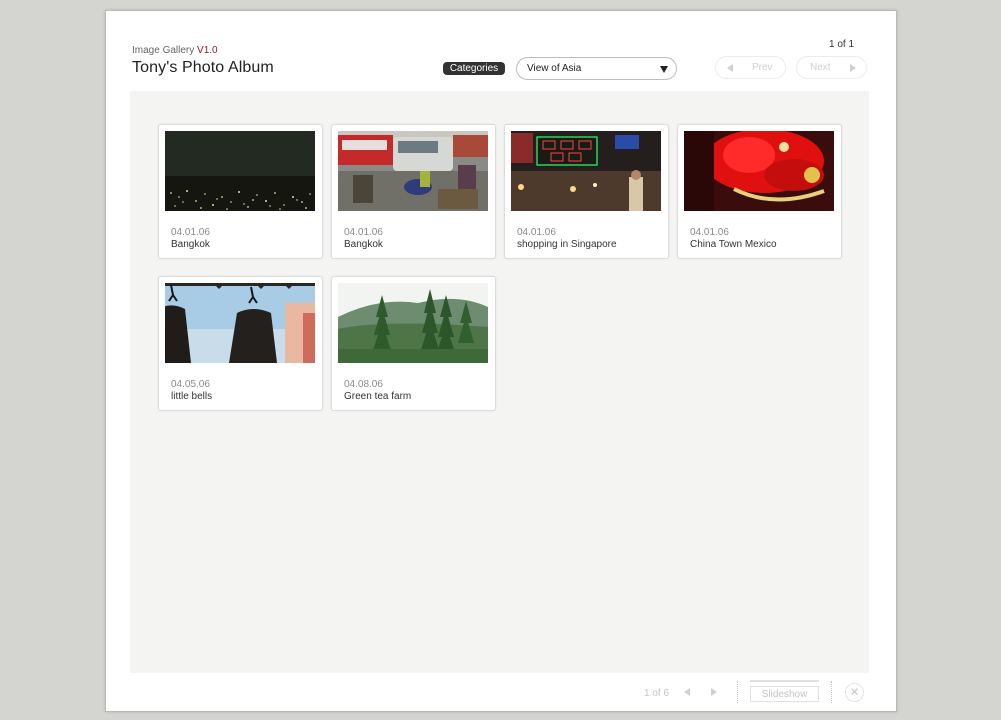  I want to click on footer-page-count: 1 of 6, so click(657, 693).